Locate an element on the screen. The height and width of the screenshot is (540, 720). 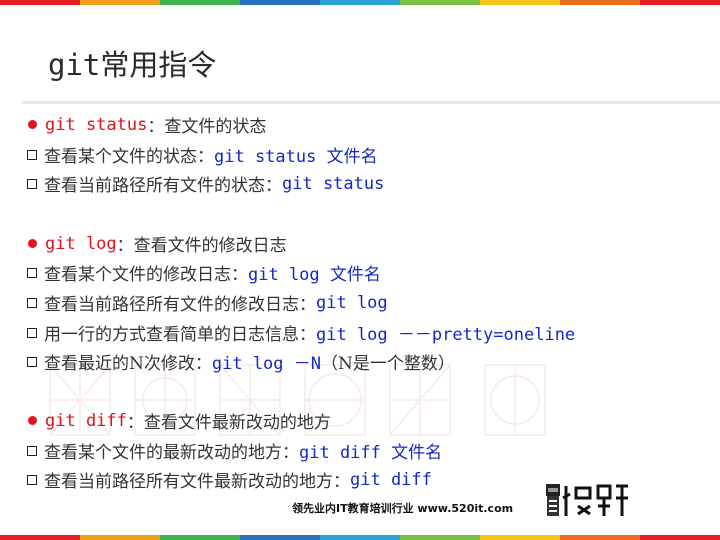
command-item: 查看某个文件的最新改动的地方： git diff 文件名 is located at coordinates (234, 450).